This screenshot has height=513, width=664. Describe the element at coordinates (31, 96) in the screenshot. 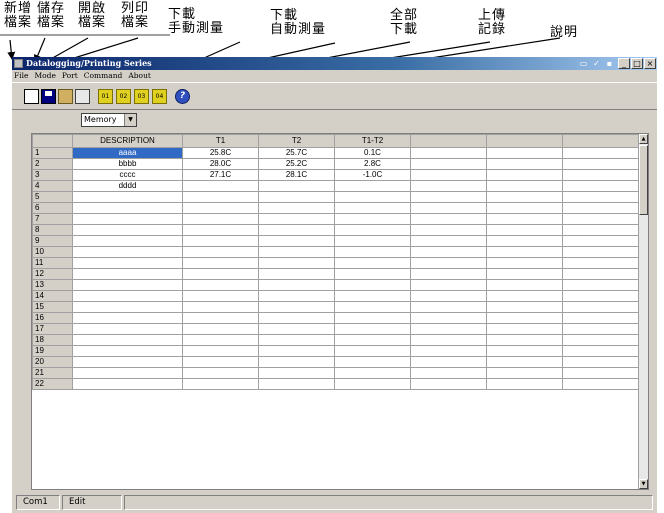

I see `new-file-icon` at that location.